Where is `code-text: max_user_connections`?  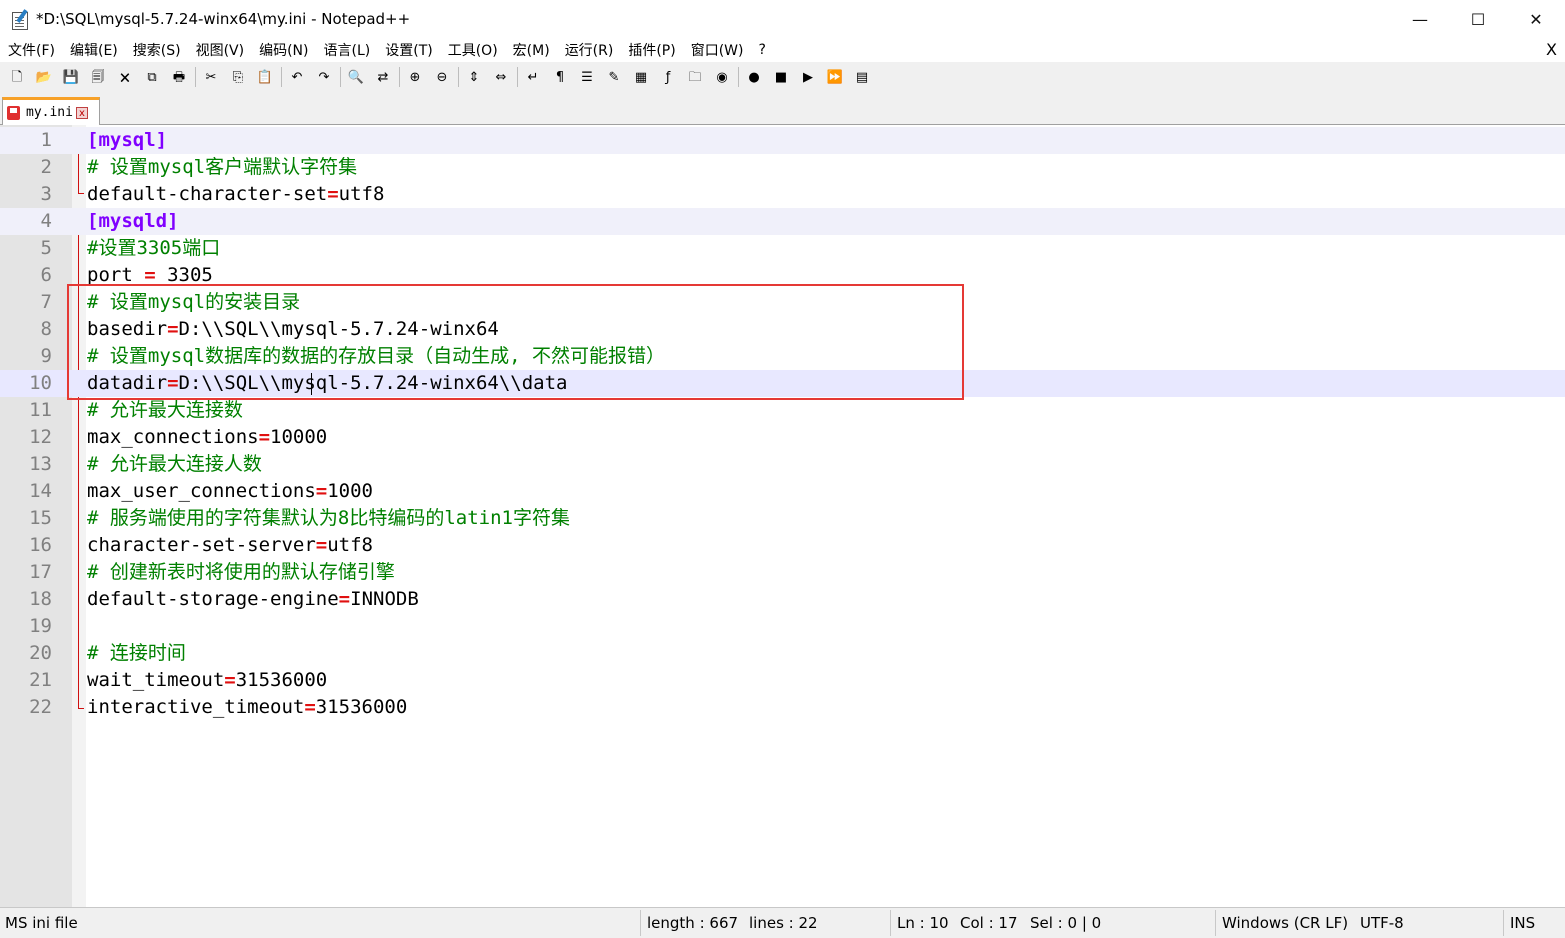 code-text: max_user_connections is located at coordinates (201, 491).